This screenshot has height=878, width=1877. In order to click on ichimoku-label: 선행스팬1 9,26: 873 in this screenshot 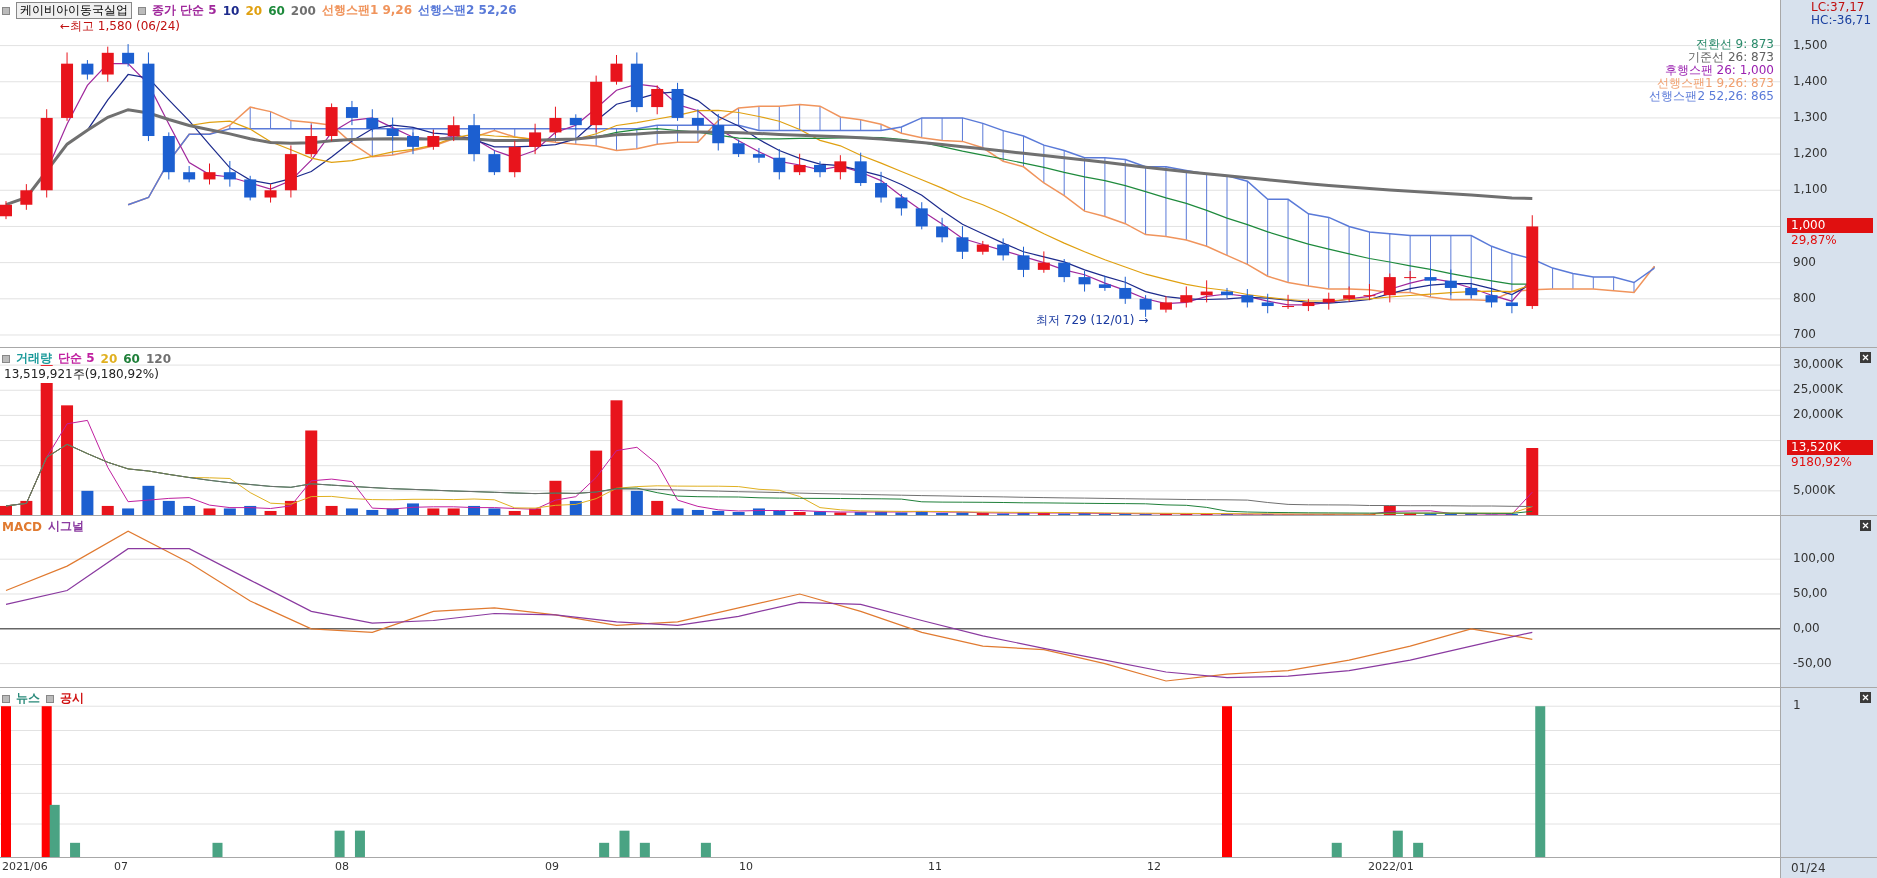, I will do `click(1715, 83)`.